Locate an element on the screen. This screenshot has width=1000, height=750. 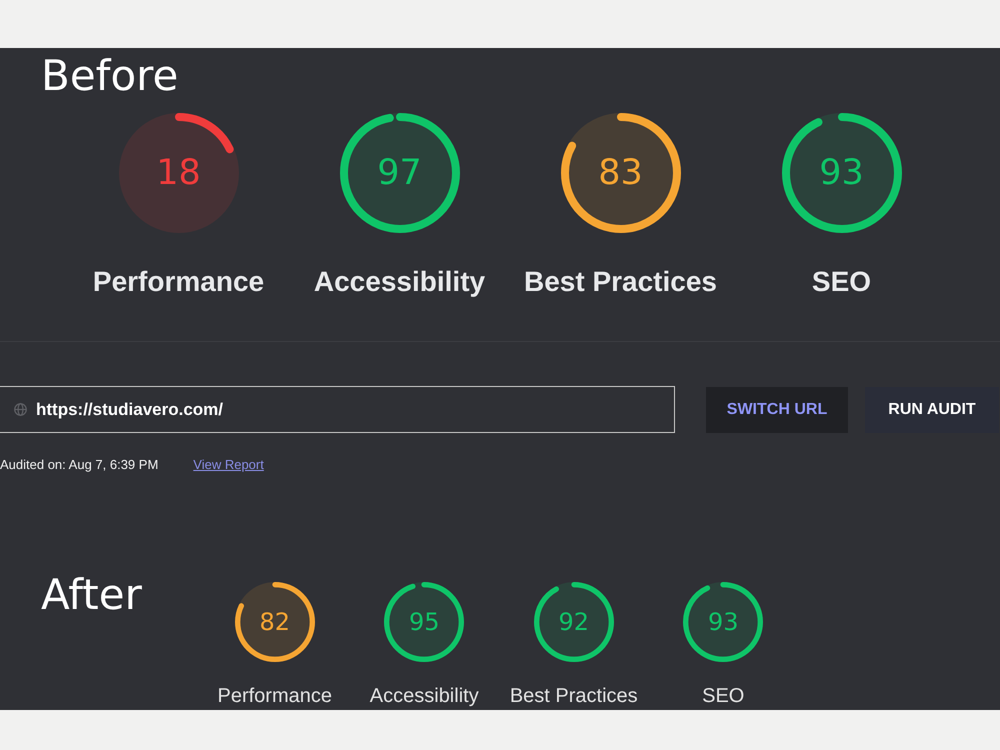
score-value: 97 is located at coordinates (399, 173).